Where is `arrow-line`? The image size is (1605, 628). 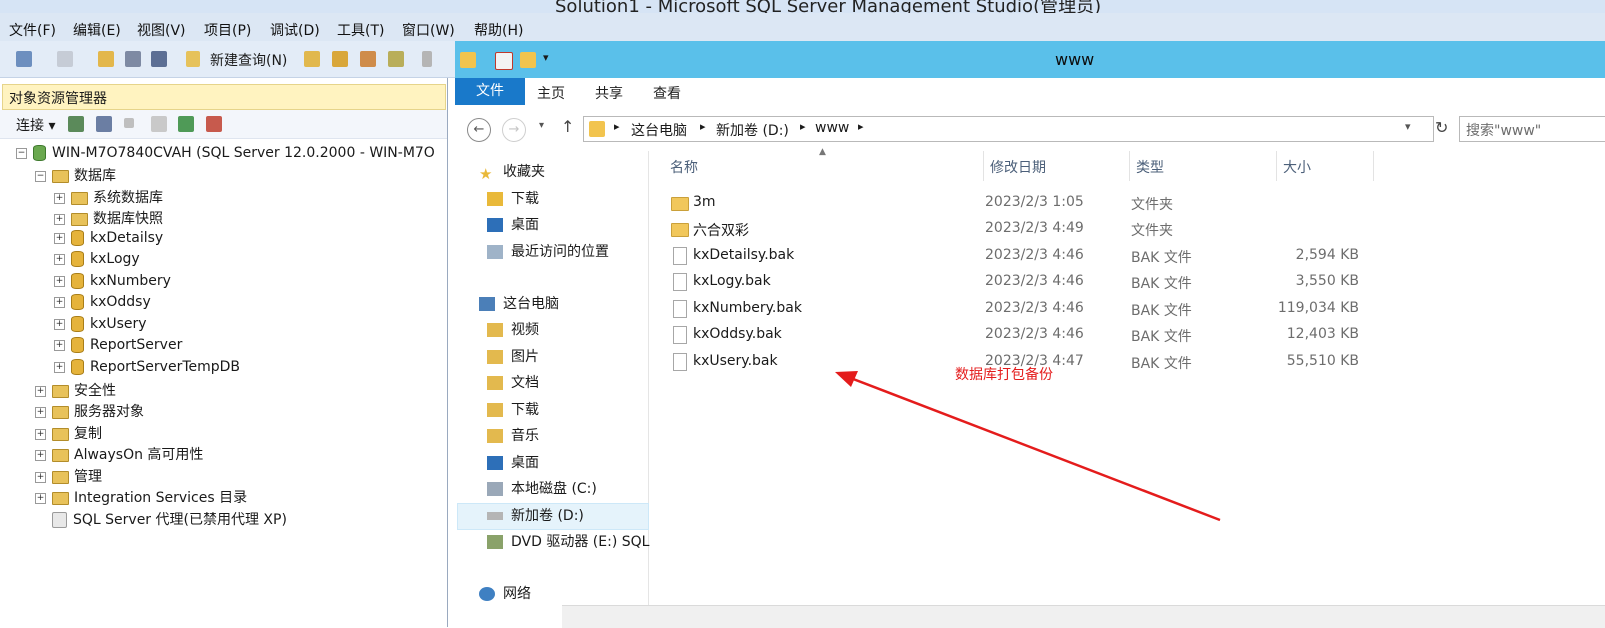 arrow-line is located at coordinates (1034, 448).